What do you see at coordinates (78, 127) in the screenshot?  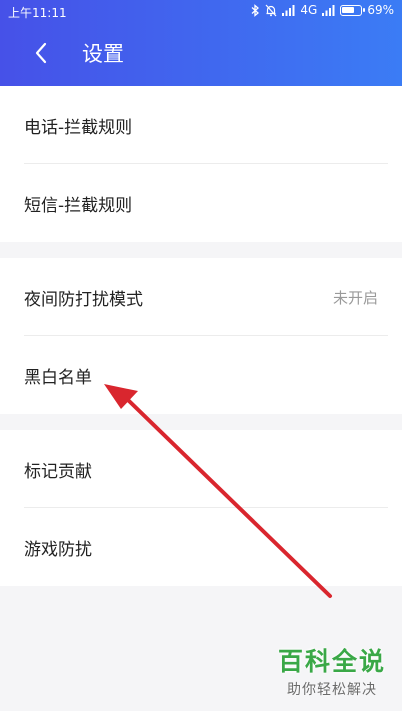 I see `list-item-label: 电话-拦截规则` at bounding box center [78, 127].